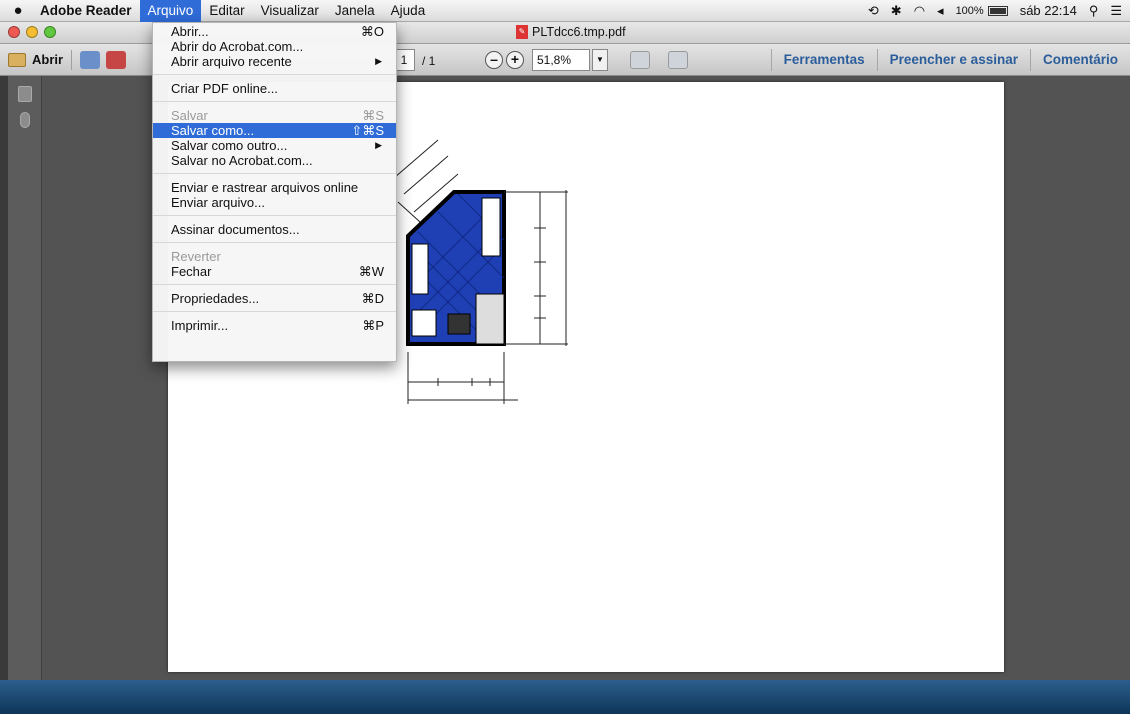 The height and width of the screenshot is (714, 1130). Describe the element at coordinates (896, 11) in the screenshot. I see `bluetooth-icon: ✱` at that location.